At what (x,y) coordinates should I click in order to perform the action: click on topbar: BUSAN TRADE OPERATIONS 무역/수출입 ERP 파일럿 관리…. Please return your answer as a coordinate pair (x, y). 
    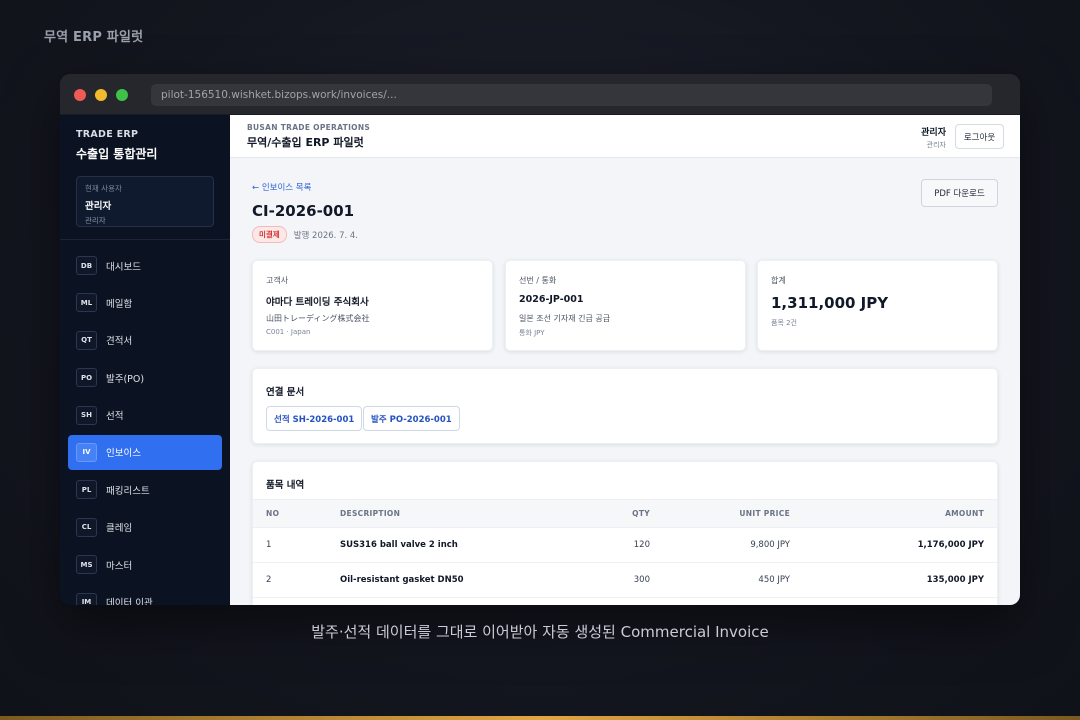
    Looking at the image, I should click on (625, 136).